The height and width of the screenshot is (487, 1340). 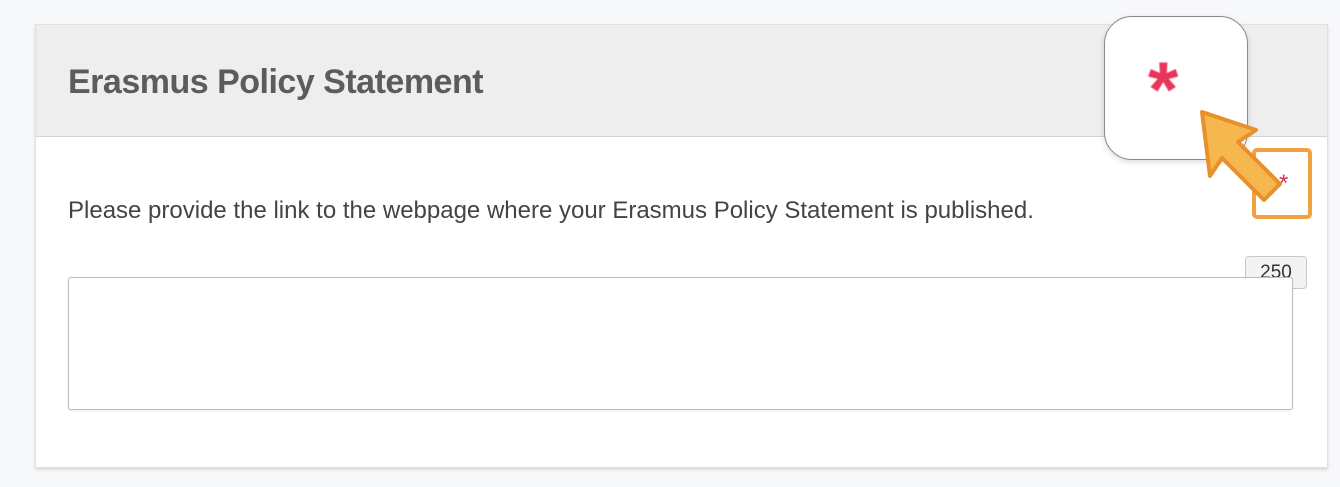 What do you see at coordinates (1241, 156) in the screenshot?
I see `pointer-arrow-icon` at bounding box center [1241, 156].